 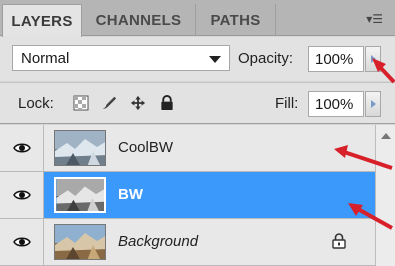 What do you see at coordinates (138, 103) in the screenshot?
I see `lock-position-move-icon` at bounding box center [138, 103].